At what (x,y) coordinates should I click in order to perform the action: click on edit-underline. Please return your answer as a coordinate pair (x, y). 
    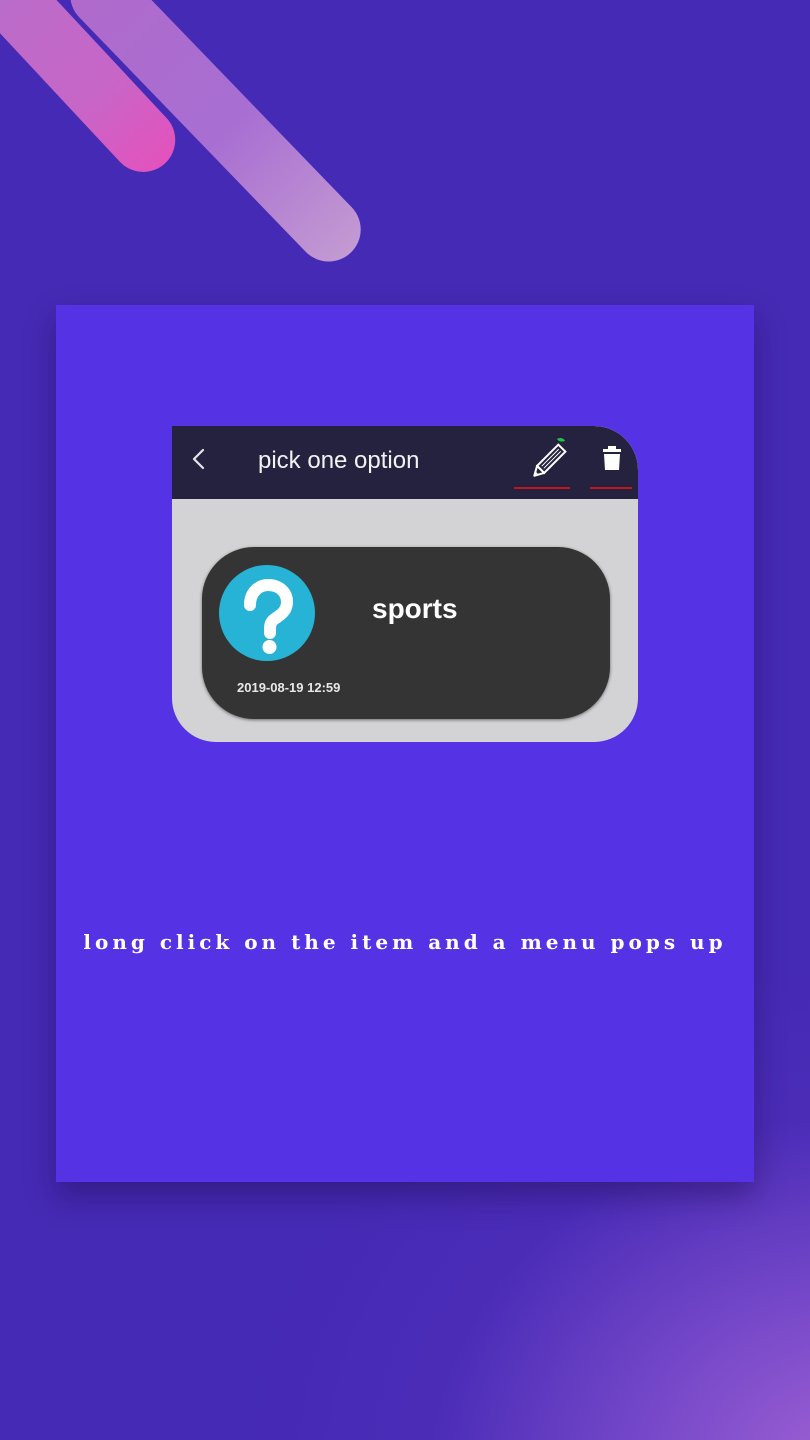
    Looking at the image, I should click on (542, 488).